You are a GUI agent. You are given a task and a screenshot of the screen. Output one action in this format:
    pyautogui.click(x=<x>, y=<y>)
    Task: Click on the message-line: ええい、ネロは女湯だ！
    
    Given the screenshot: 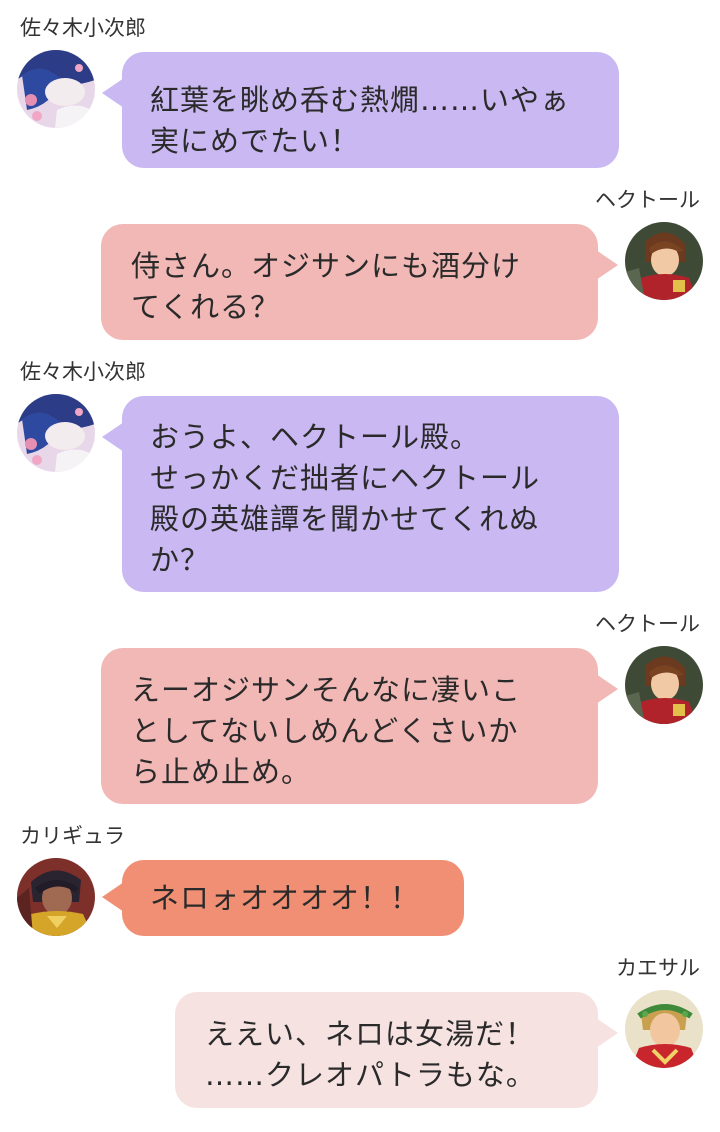 What is the action you would take?
    pyautogui.click(x=370, y=1034)
    